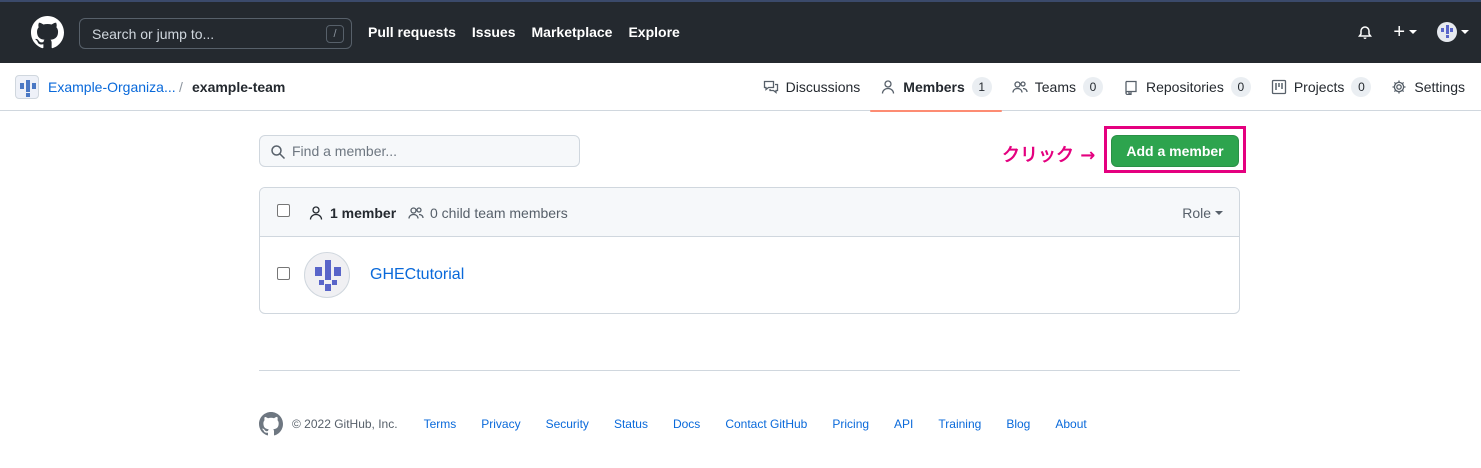 This screenshot has width=1481, height=468. What do you see at coordinates (959, 424) in the screenshot?
I see `footer-link-training: Training` at bounding box center [959, 424].